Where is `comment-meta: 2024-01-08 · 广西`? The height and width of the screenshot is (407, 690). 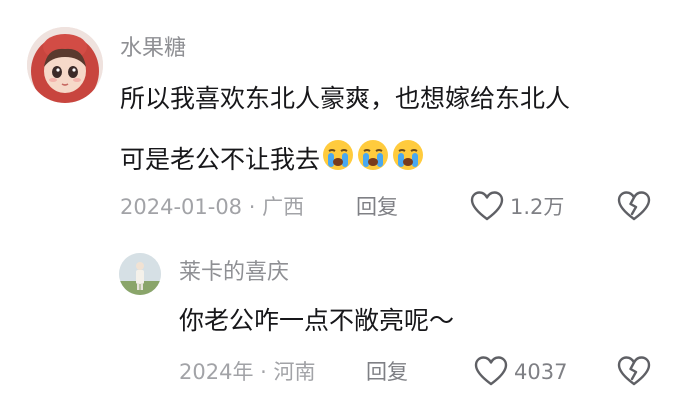
comment-meta: 2024-01-08 · 广西 is located at coordinates (212, 207).